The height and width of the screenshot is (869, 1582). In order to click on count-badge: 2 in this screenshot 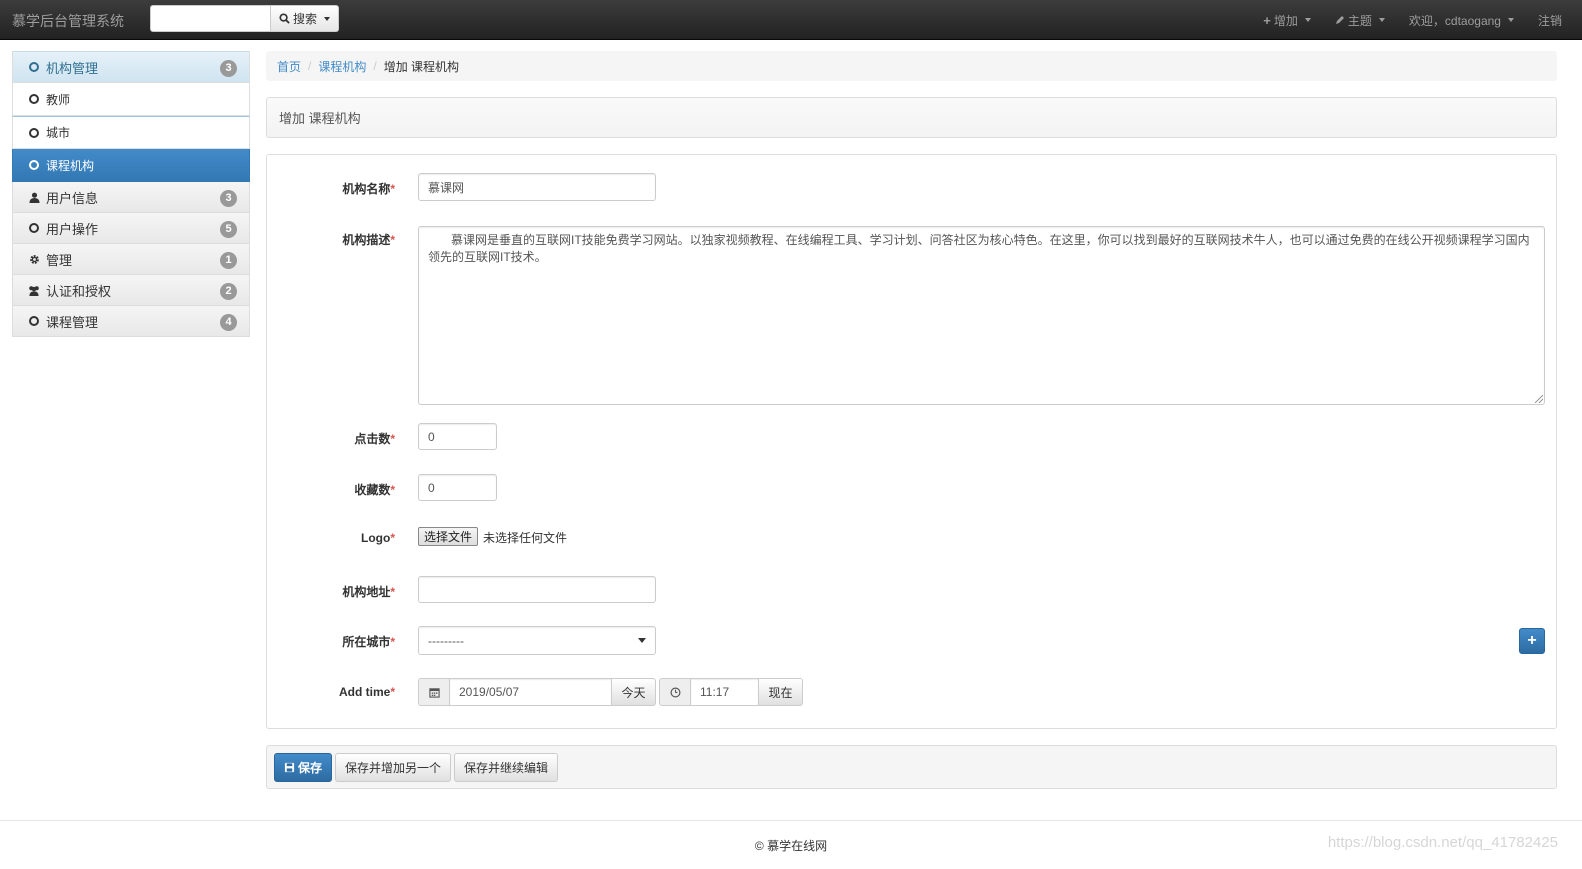, I will do `click(228, 291)`.